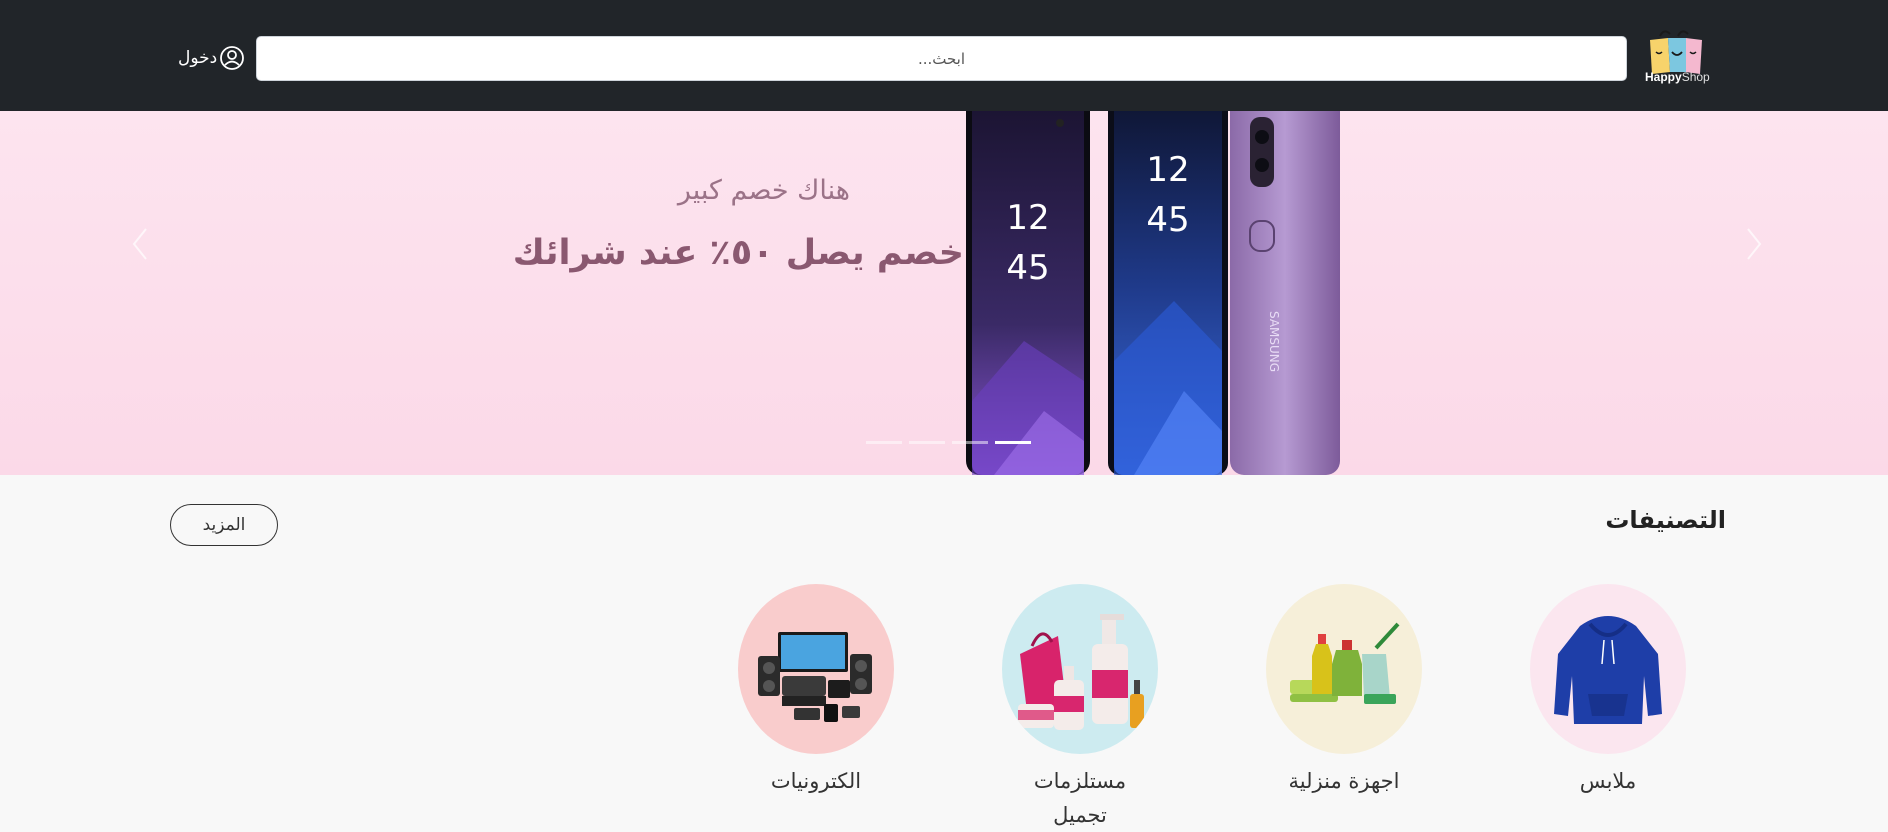 This screenshot has width=1888, height=832. What do you see at coordinates (198, 58) in the screenshot?
I see `login-label: دخول` at bounding box center [198, 58].